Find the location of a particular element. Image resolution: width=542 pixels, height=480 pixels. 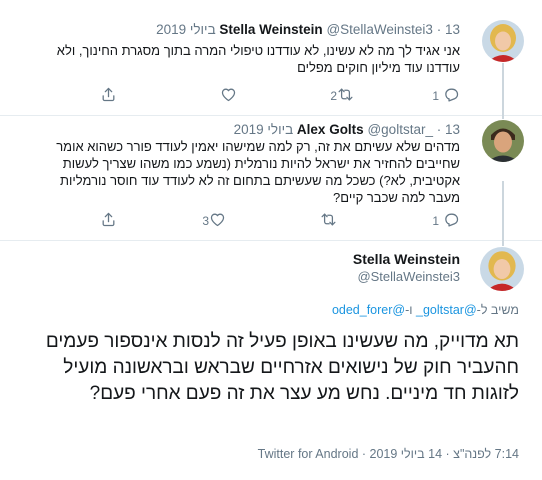

like-button is located at coordinates (228, 96).